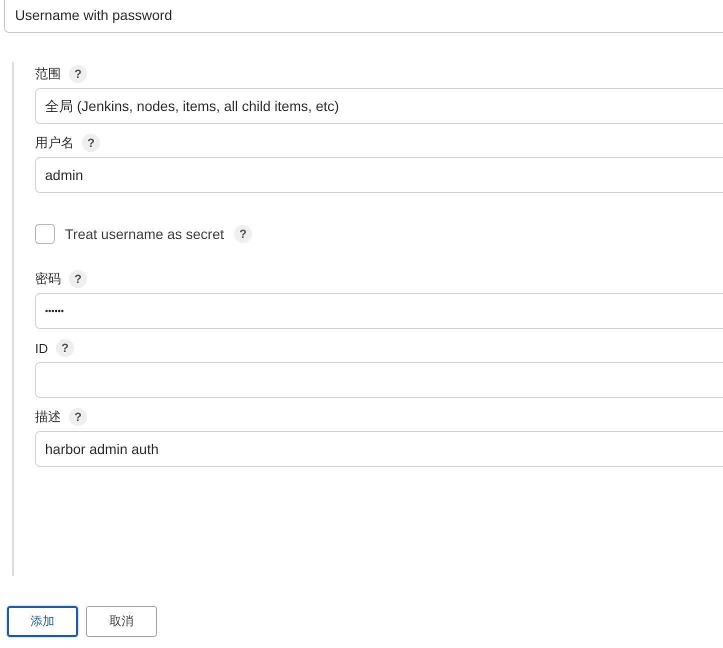 This screenshot has height=648, width=723. What do you see at coordinates (45, 234) in the screenshot?
I see `checkbox` at bounding box center [45, 234].